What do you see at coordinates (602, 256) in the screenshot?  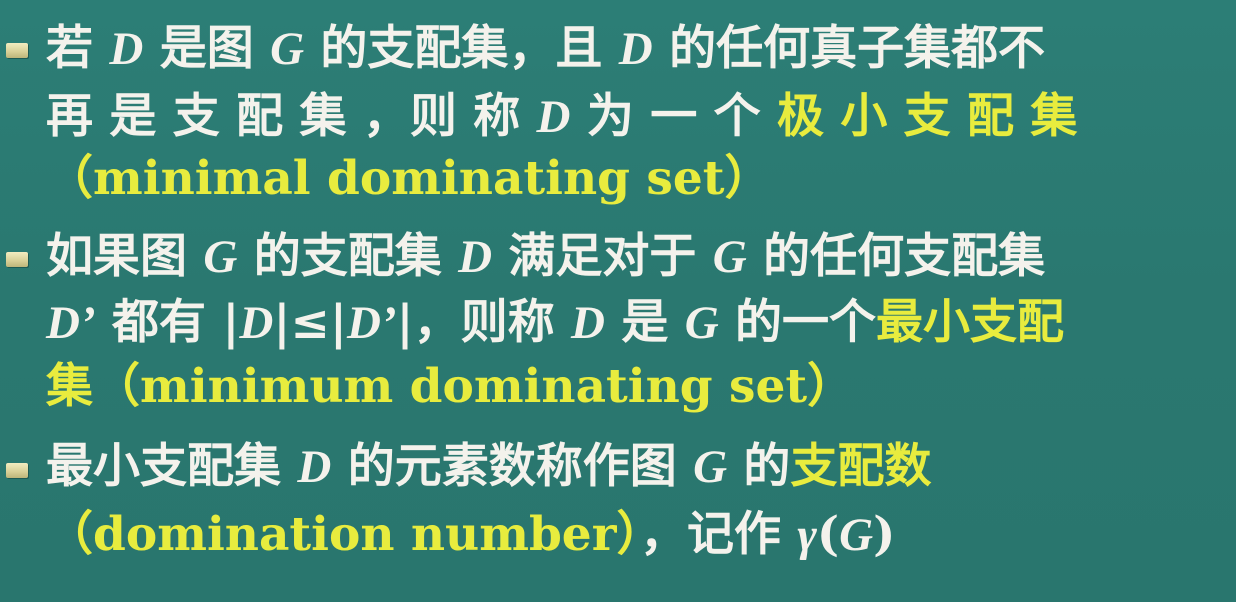 I see `text-segment: 满足对于` at bounding box center [602, 256].